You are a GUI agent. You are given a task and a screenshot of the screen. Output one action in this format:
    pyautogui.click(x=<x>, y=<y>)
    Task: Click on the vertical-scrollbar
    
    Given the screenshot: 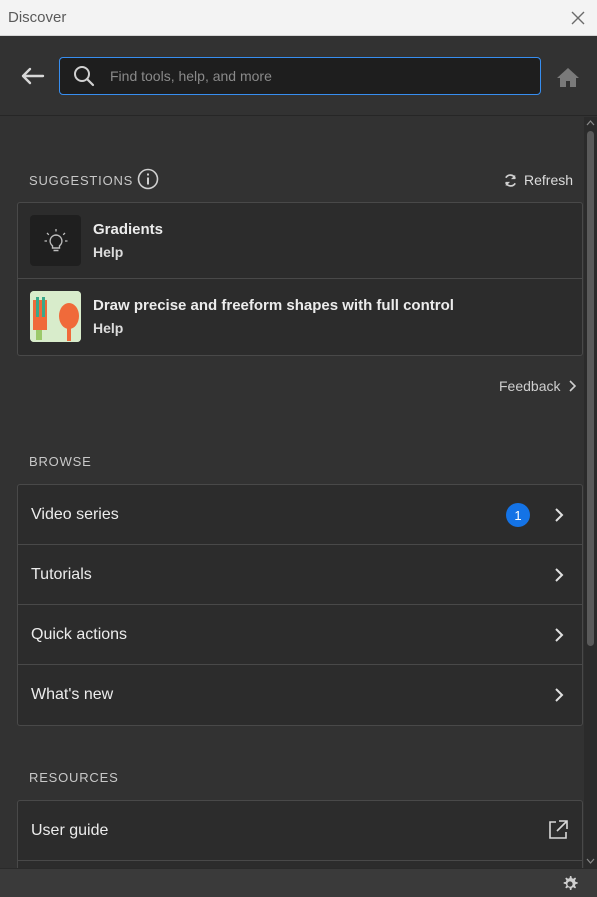 What is the action you would take?
    pyautogui.click(x=590, y=492)
    